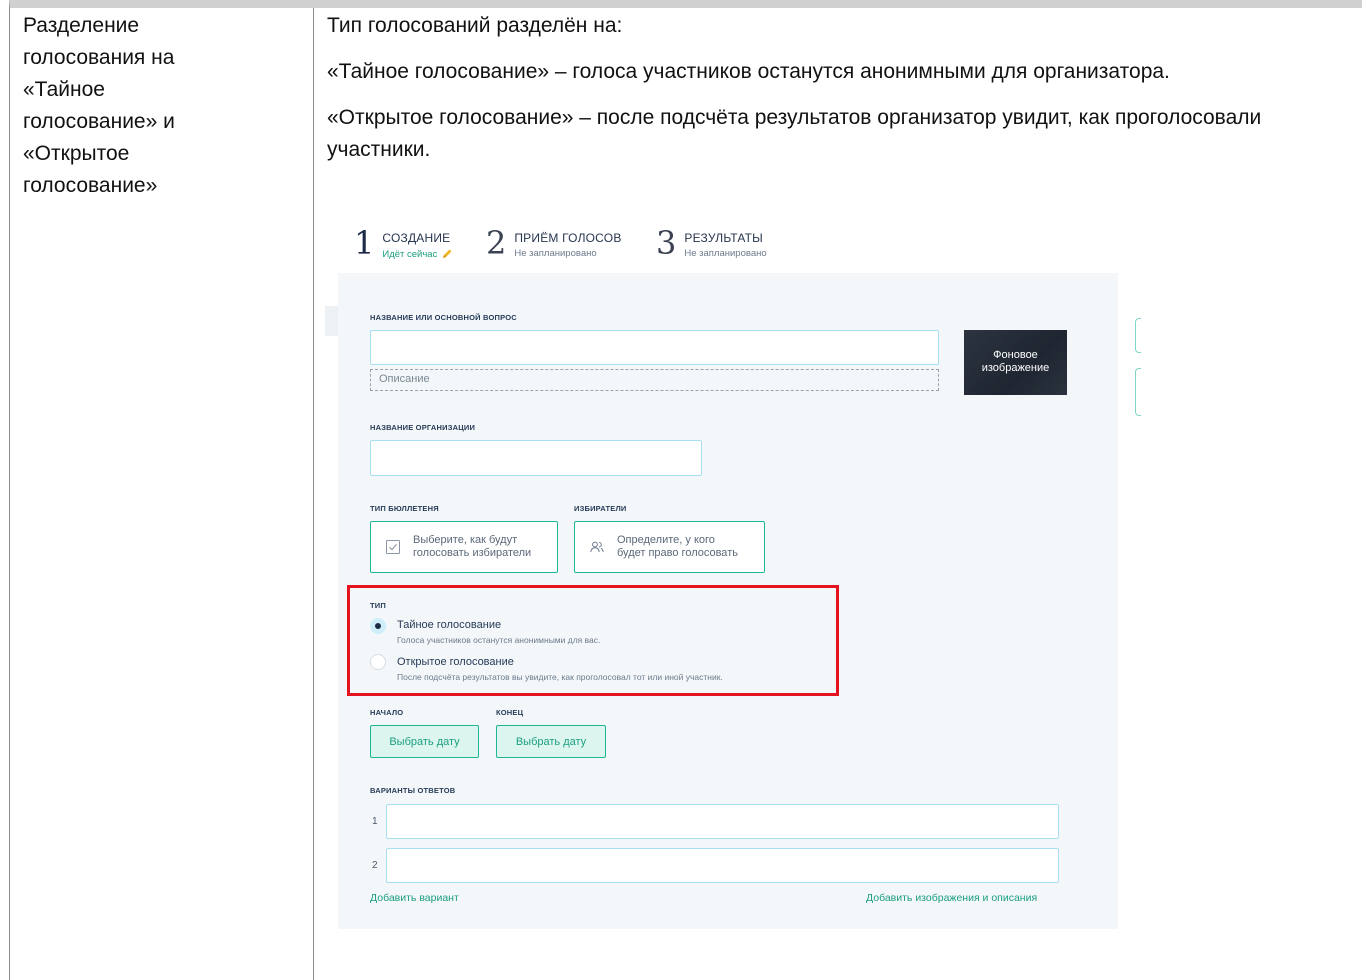 This screenshot has height=980, width=1362. Describe the element at coordinates (413, 790) in the screenshot. I see `answers-label: ВАРИАНТЫ ОТВЕТОВ` at that location.